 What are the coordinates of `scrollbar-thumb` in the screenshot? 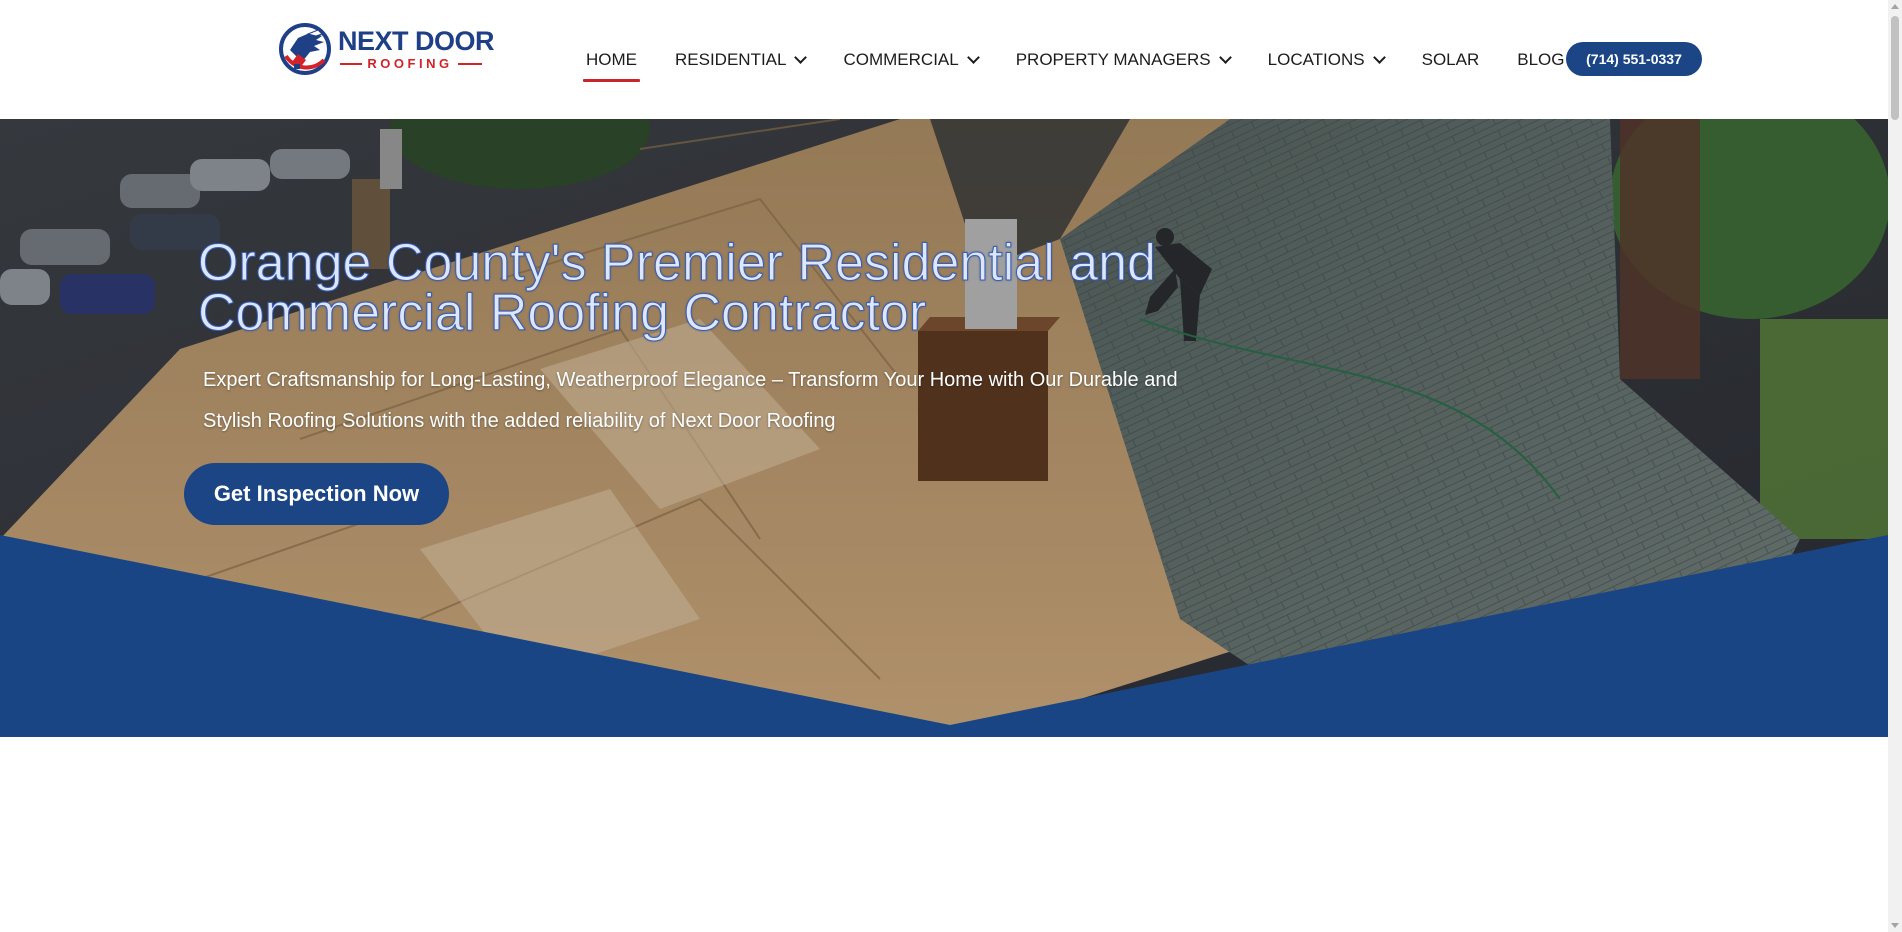 It's located at (1895, 68).